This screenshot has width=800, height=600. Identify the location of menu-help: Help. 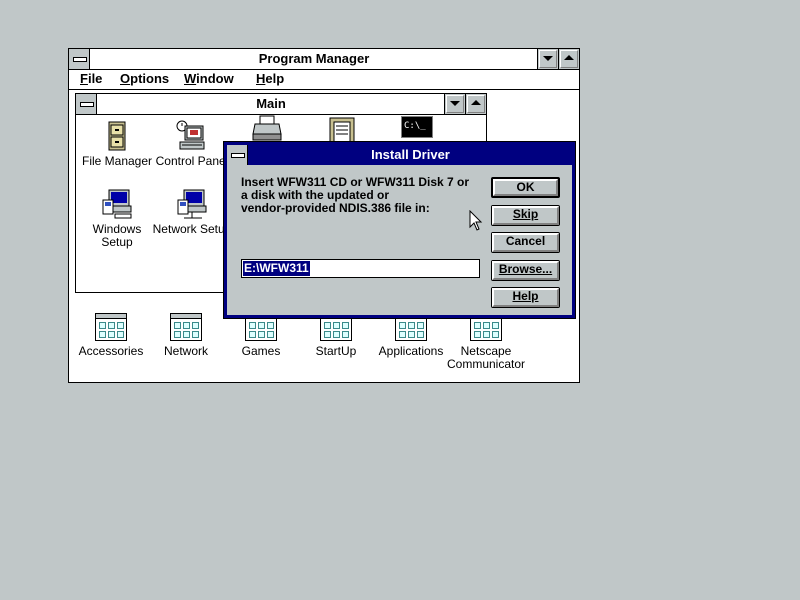
(270, 78).